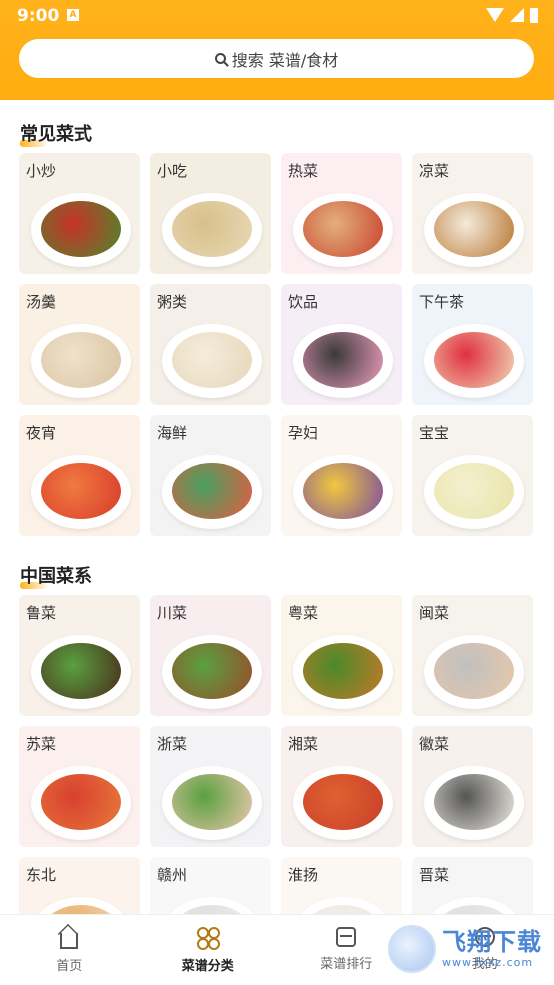 The image size is (554, 985). I want to click on dish-label: 东北, so click(41, 874).